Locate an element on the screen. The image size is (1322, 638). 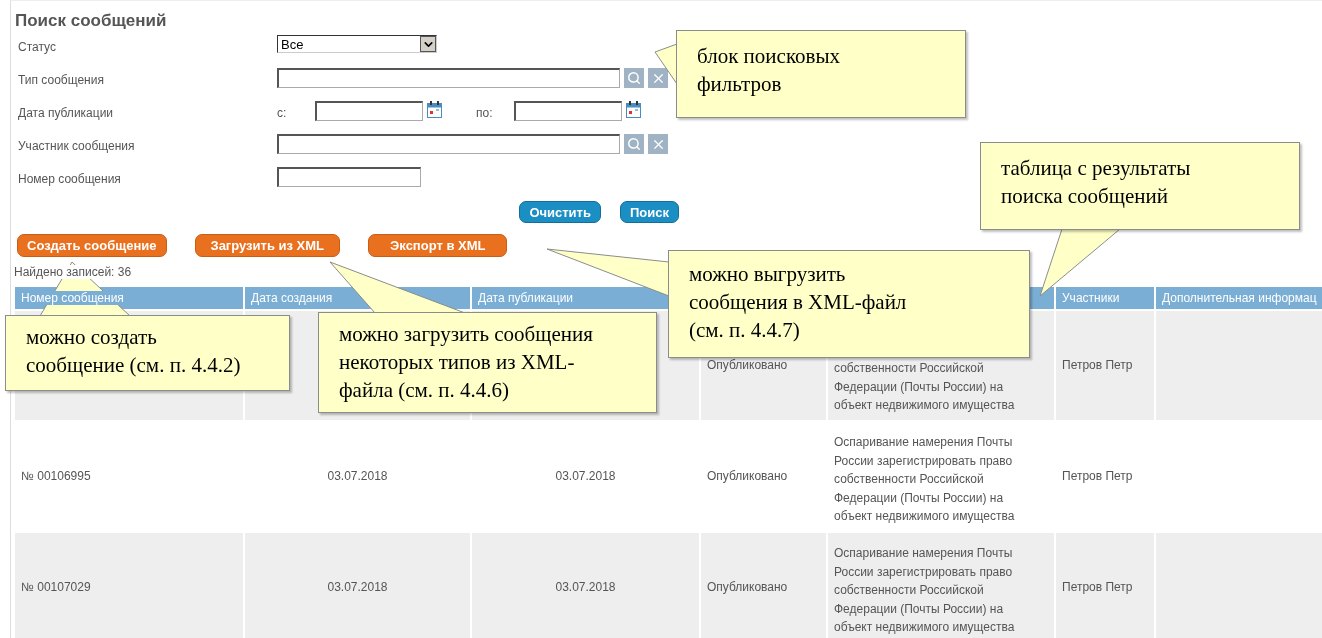
action-button: Загрузить из XML is located at coordinates (267, 245).